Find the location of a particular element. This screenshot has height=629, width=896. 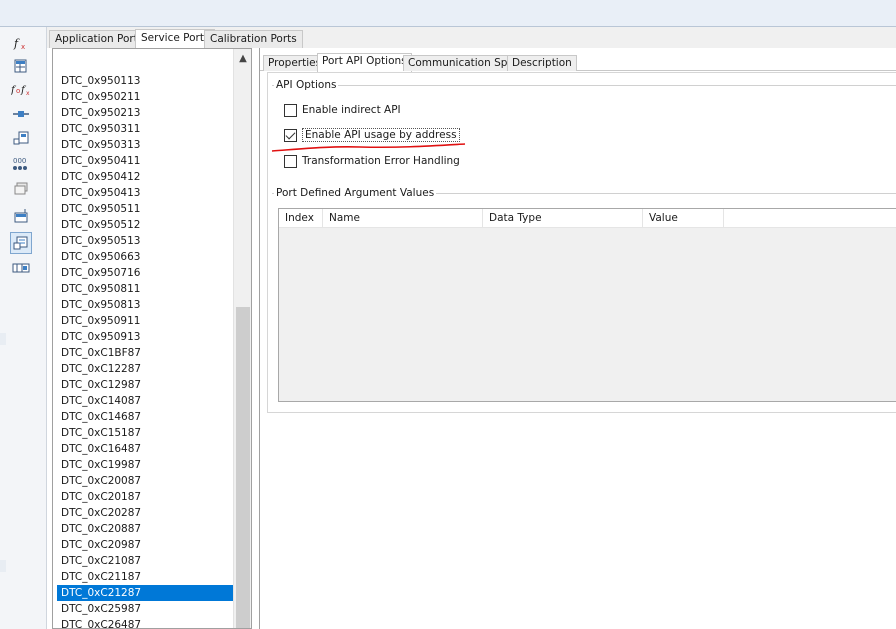

enable-indirect-api-label: Enable indirect API is located at coordinates (351, 110).